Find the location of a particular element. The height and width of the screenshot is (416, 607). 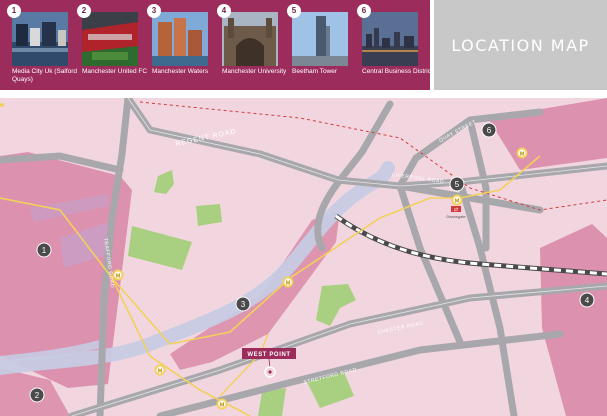

location-number-badge: 2 is located at coordinates (84, 11).